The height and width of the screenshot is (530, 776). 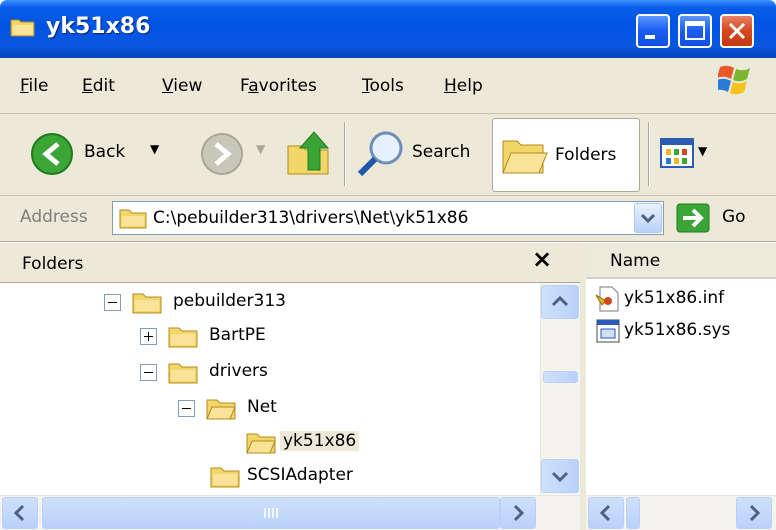 I want to click on column-header-name: Name, so click(x=681, y=261).